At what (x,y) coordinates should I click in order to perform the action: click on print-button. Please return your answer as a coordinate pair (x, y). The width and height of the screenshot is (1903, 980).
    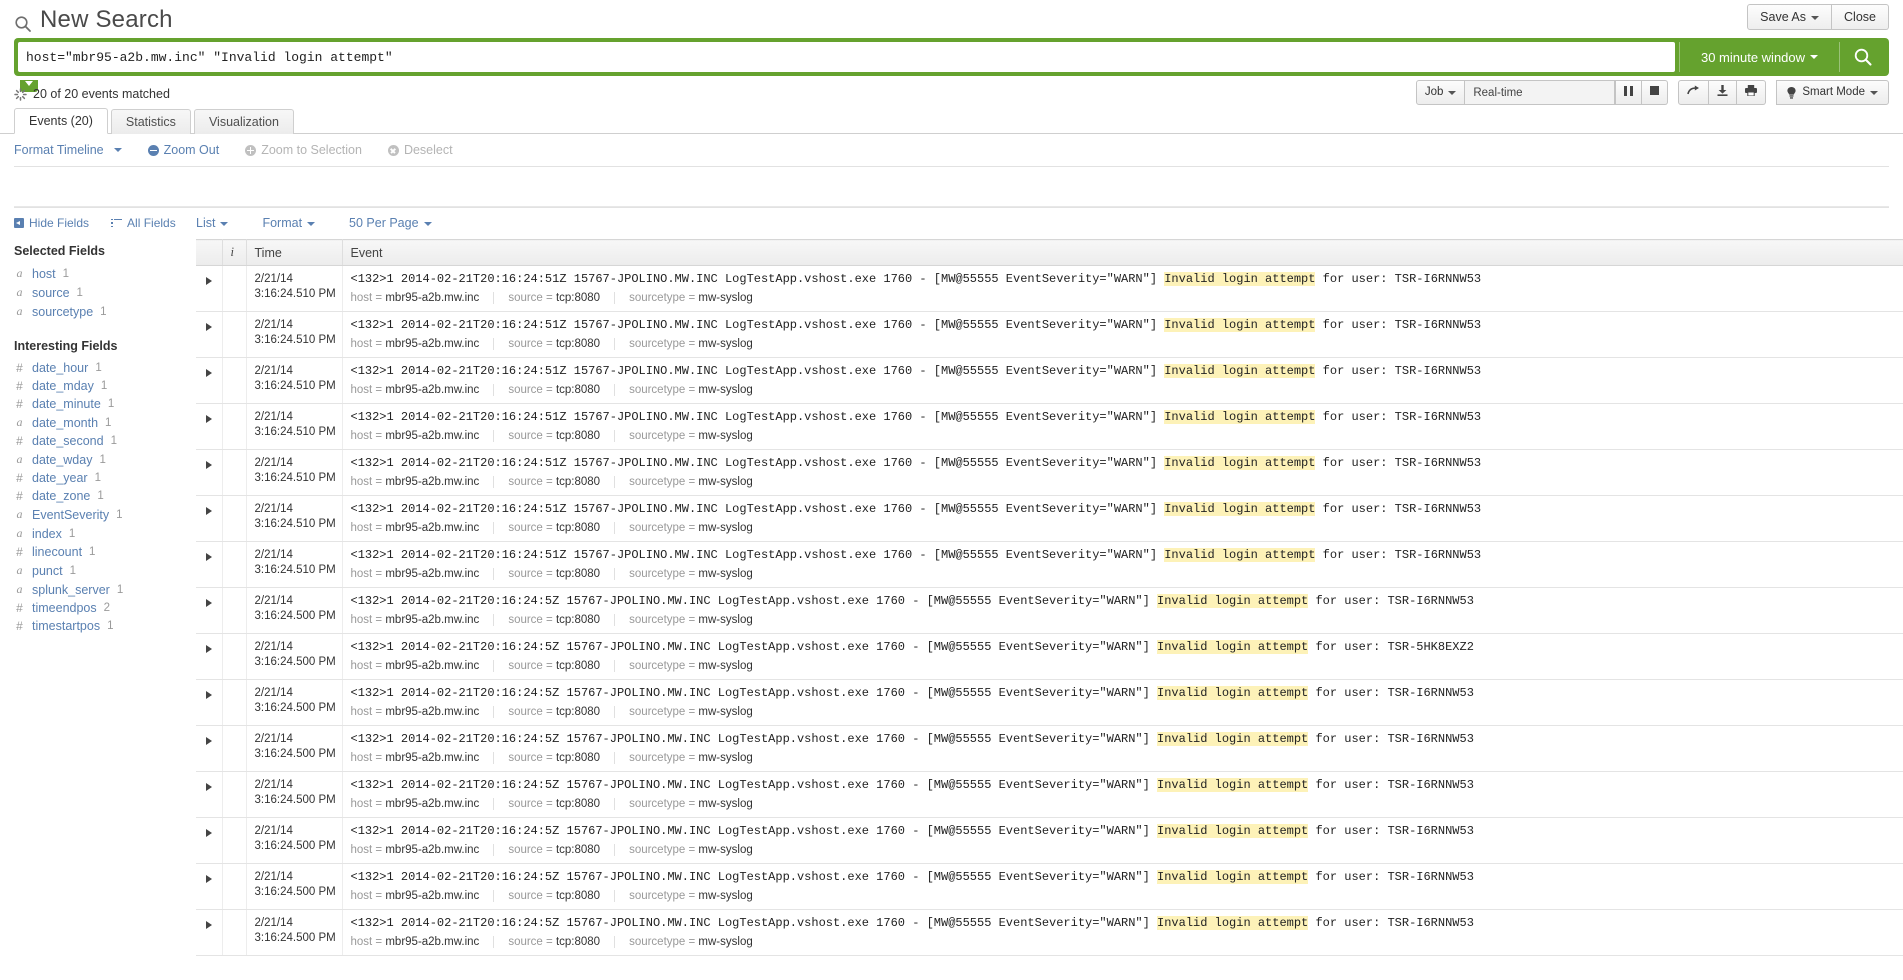
    Looking at the image, I should click on (1752, 92).